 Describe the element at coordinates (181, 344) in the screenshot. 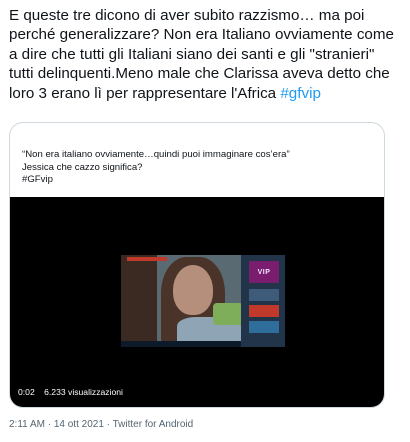

I see `frame-ticker` at that location.